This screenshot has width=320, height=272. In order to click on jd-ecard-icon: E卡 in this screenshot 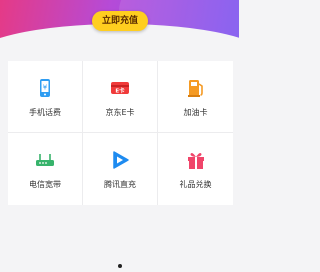, I will do `click(120, 87)`.